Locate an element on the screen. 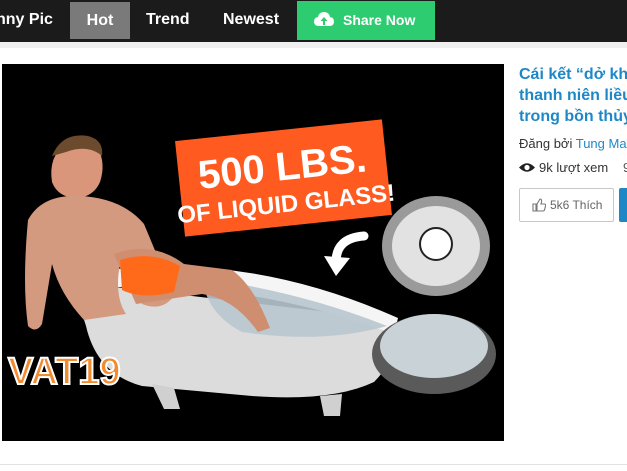 This screenshot has height=471, width=627. thumbs-up-icon is located at coordinates (539, 205).